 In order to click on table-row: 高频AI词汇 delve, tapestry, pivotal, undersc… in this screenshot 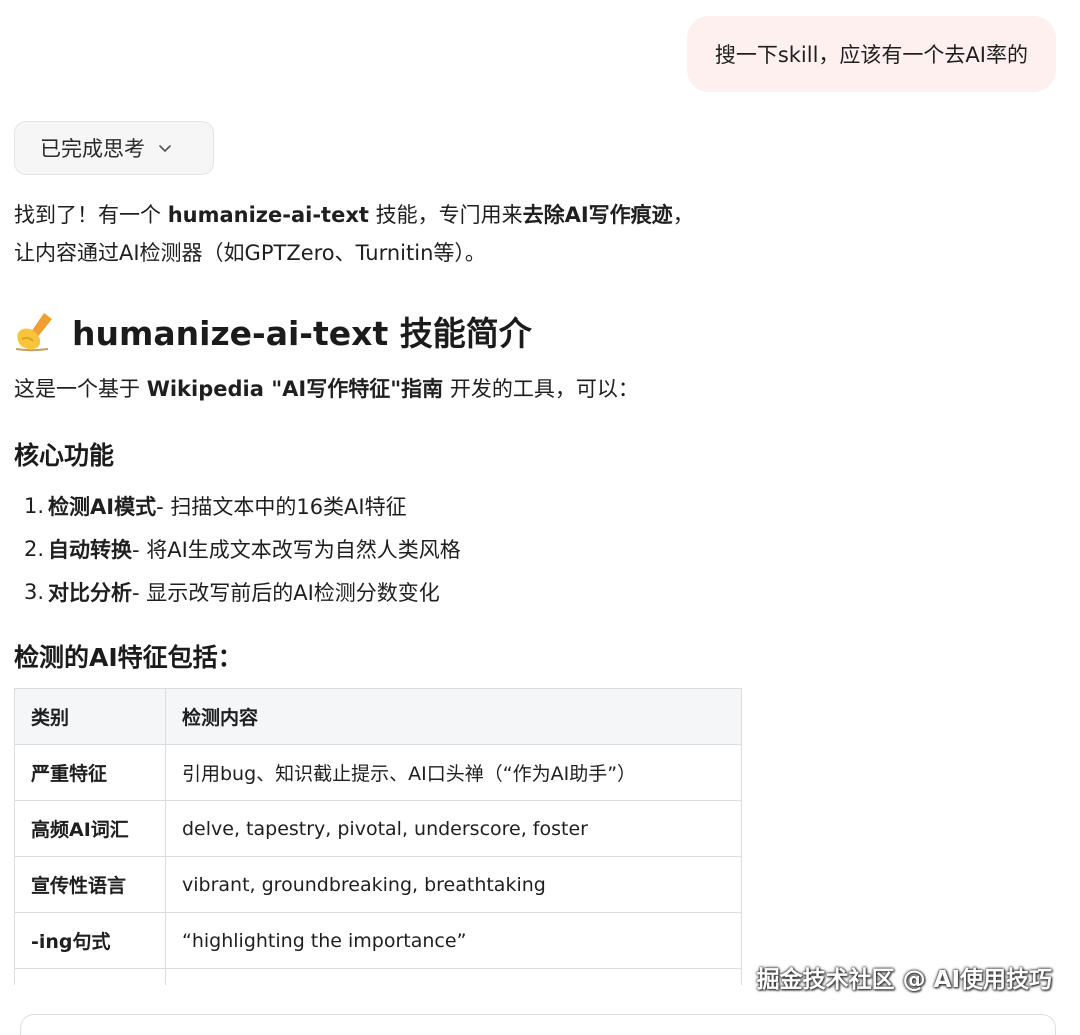, I will do `click(378, 828)`.